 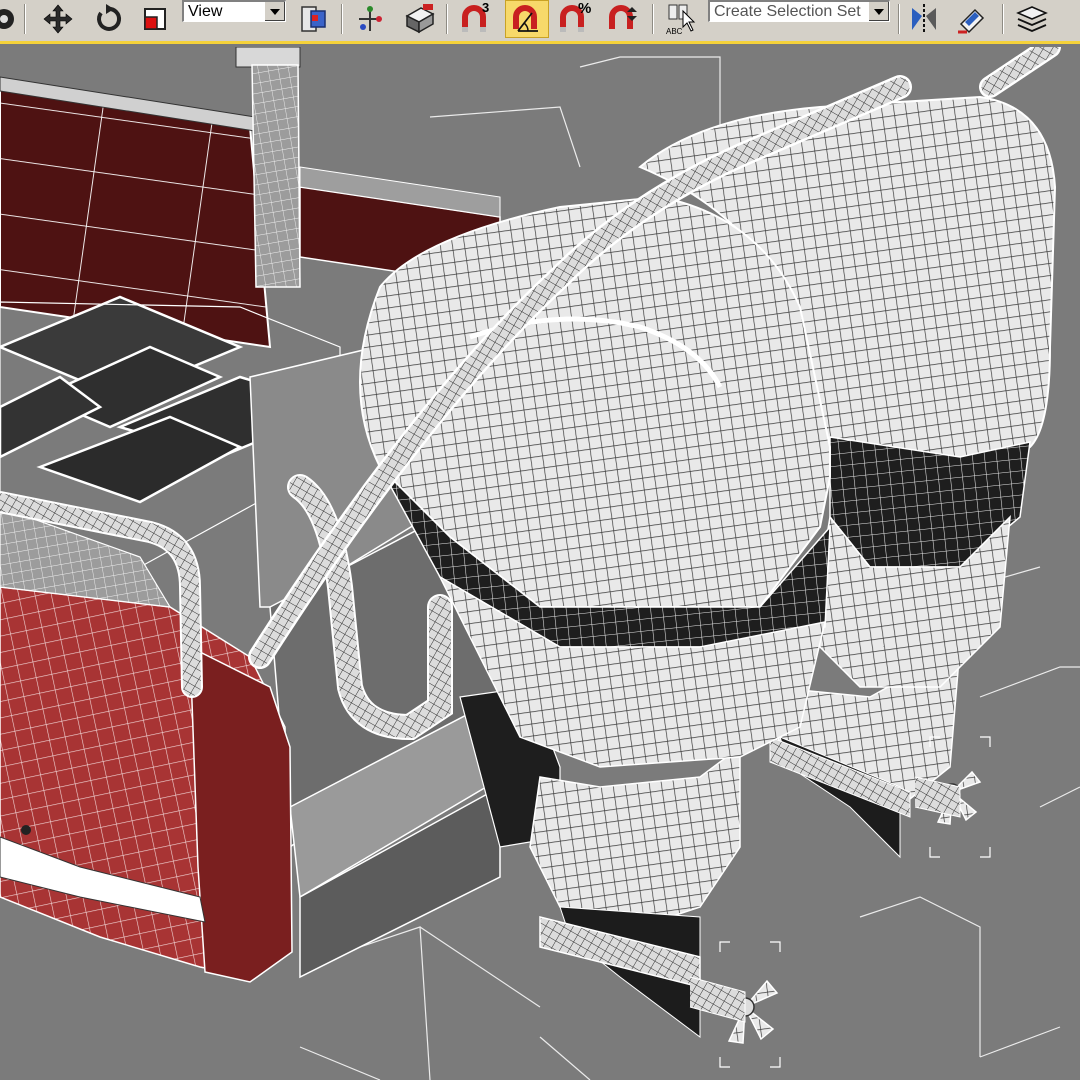 I want to click on use-pivot-icon, so click(x=314, y=19).